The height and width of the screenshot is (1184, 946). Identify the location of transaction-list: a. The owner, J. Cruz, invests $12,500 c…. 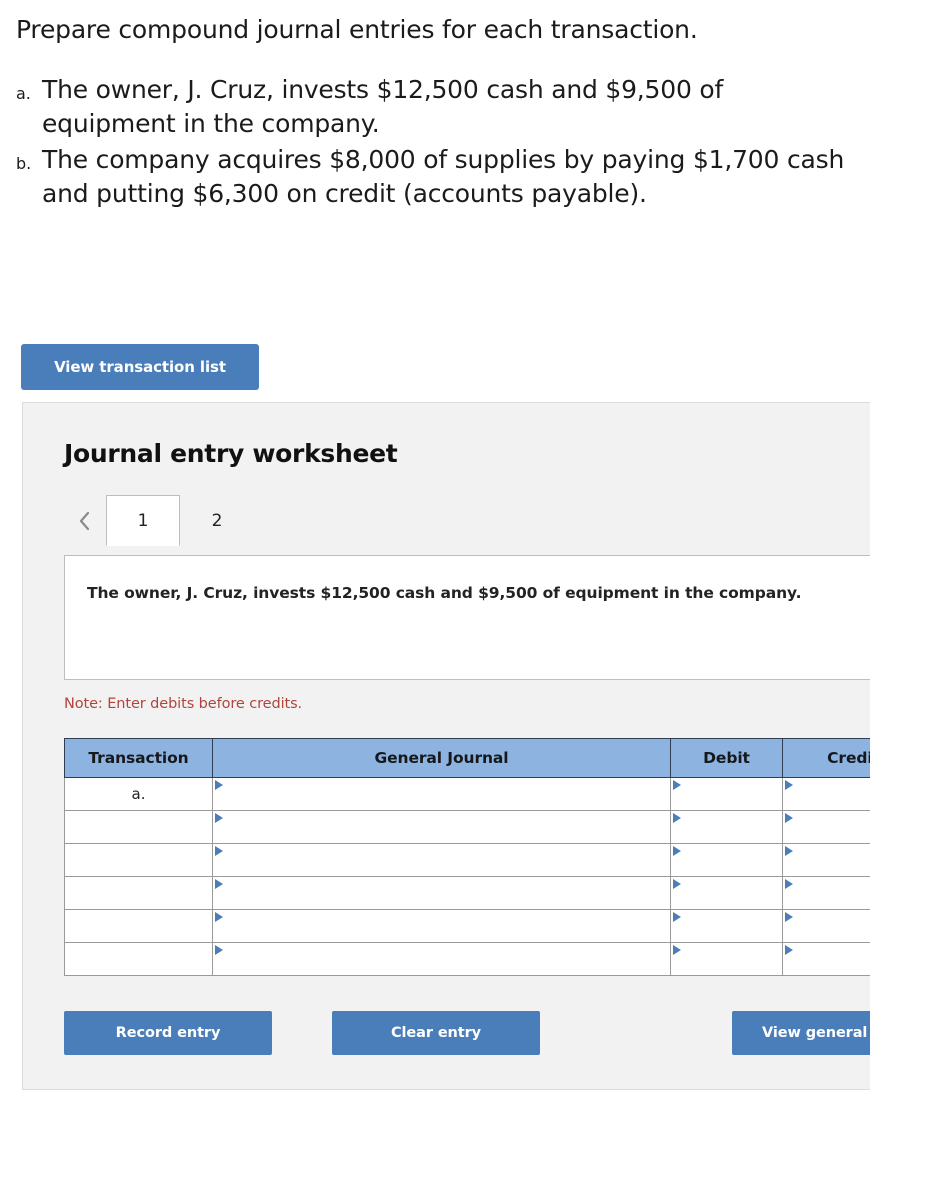
(456, 142).